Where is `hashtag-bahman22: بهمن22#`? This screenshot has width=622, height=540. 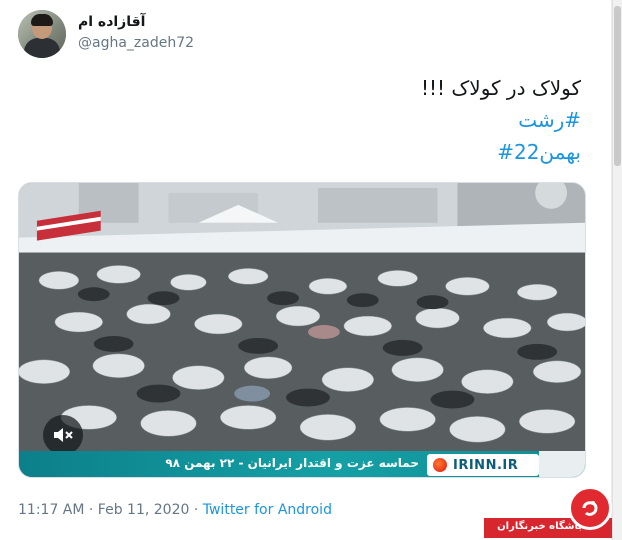
hashtag-bahman22: بهمن22# is located at coordinates (311, 152).